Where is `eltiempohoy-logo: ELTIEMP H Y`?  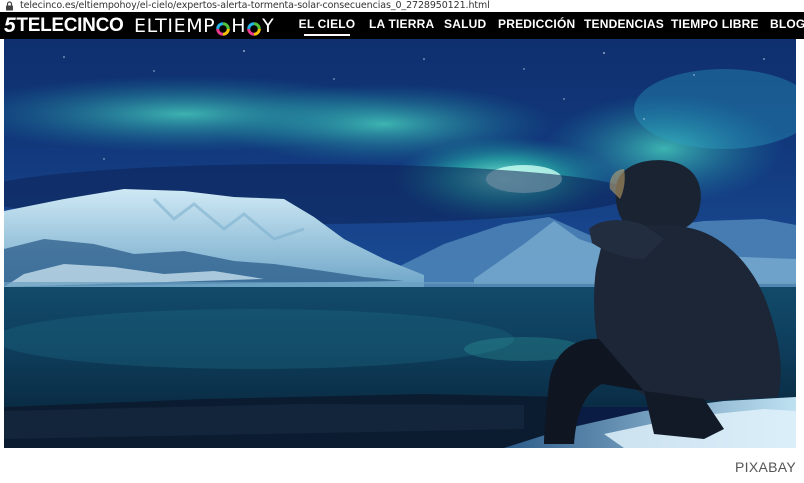
eltiempohoy-logo: ELTIEMP H Y is located at coordinates (204, 25).